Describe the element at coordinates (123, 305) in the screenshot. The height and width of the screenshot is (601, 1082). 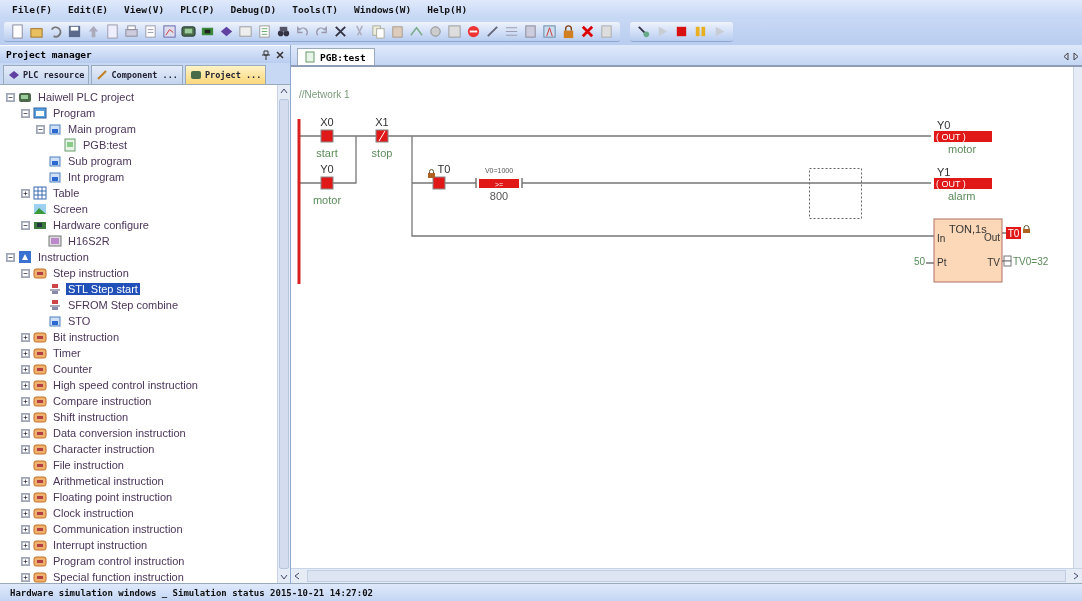
I see `tree-item: SFROM Step combine` at that location.